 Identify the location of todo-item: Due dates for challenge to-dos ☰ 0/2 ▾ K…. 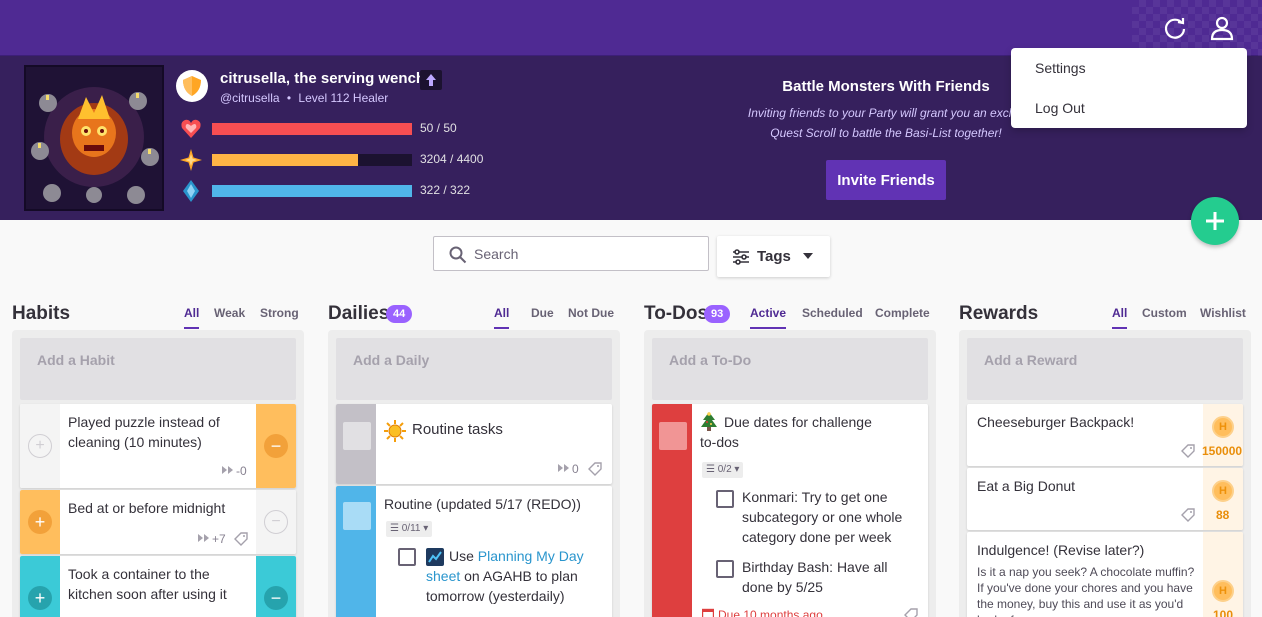
(790, 510).